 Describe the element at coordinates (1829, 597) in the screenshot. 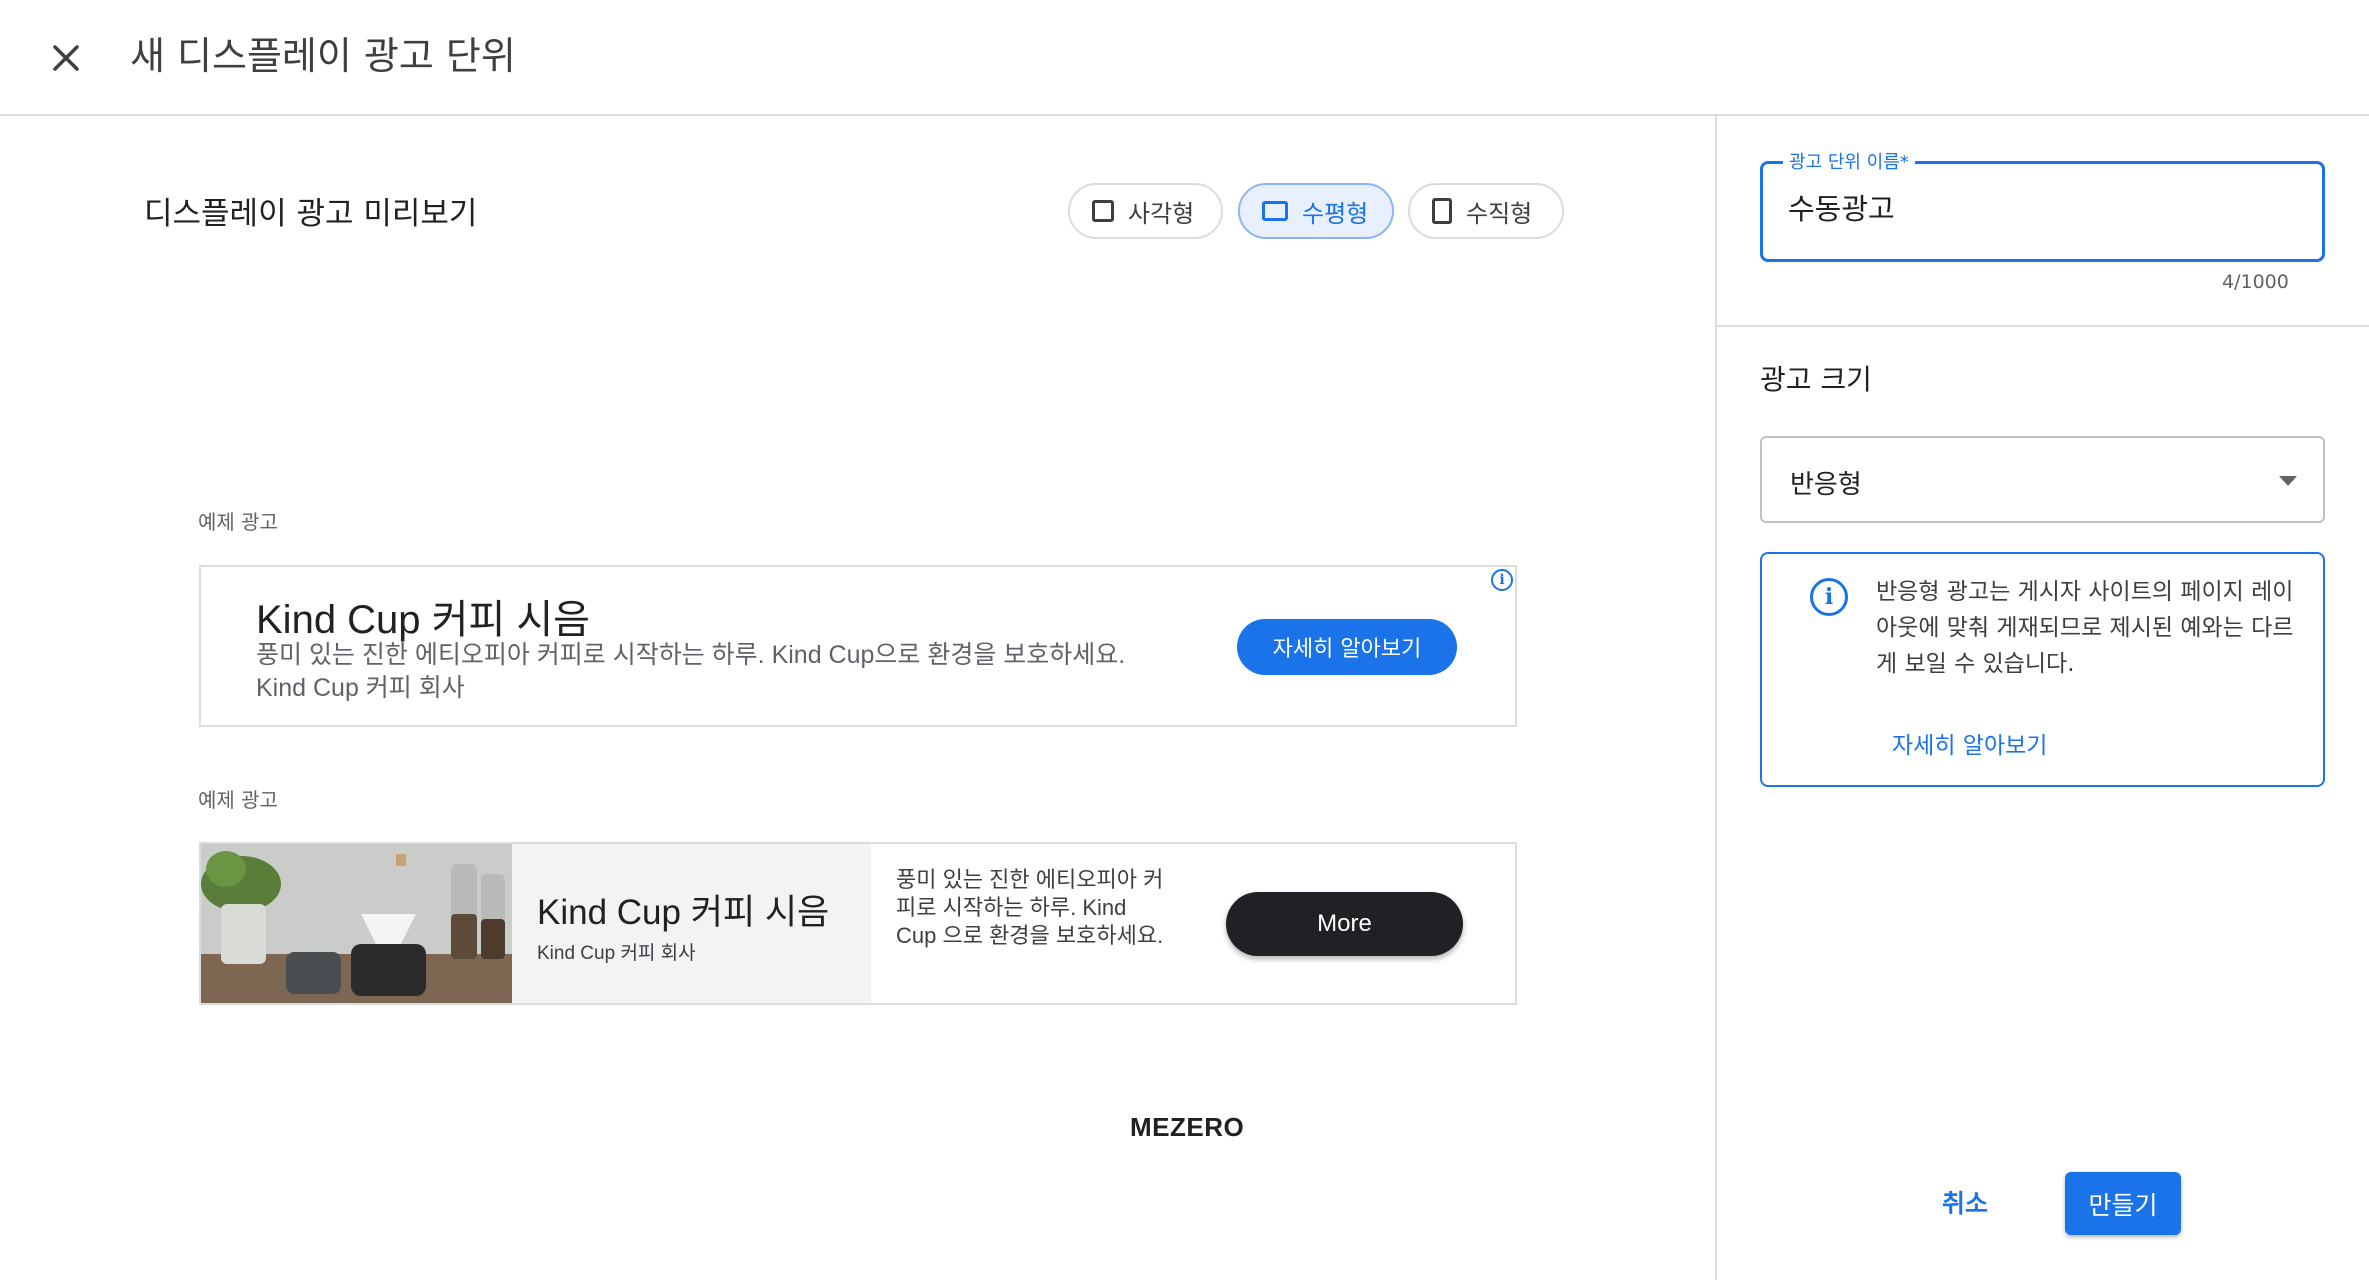

I see `info-icon: i` at that location.